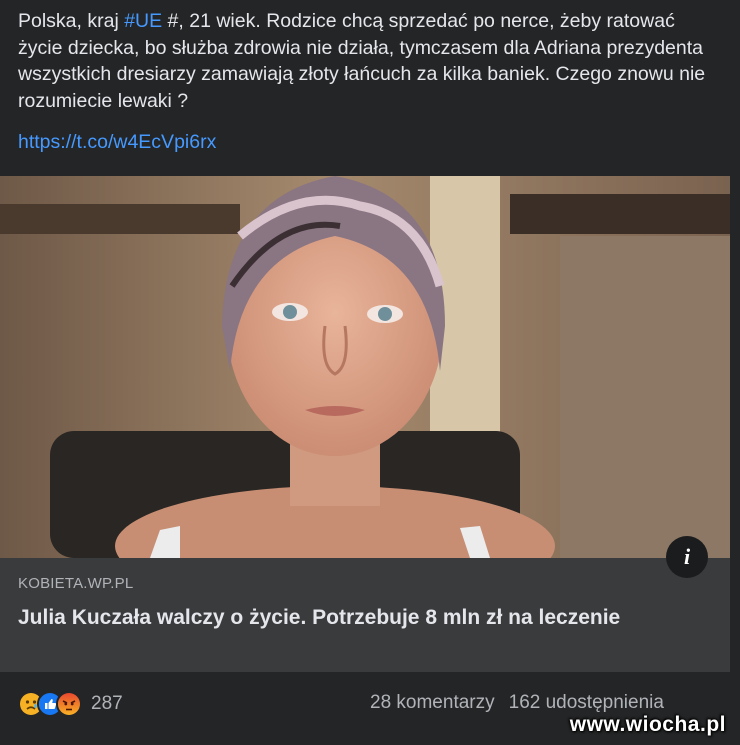 This screenshot has height=745, width=740. I want to click on post-stats: 28 komentarzy 162 udostępnienia, so click(524, 703).